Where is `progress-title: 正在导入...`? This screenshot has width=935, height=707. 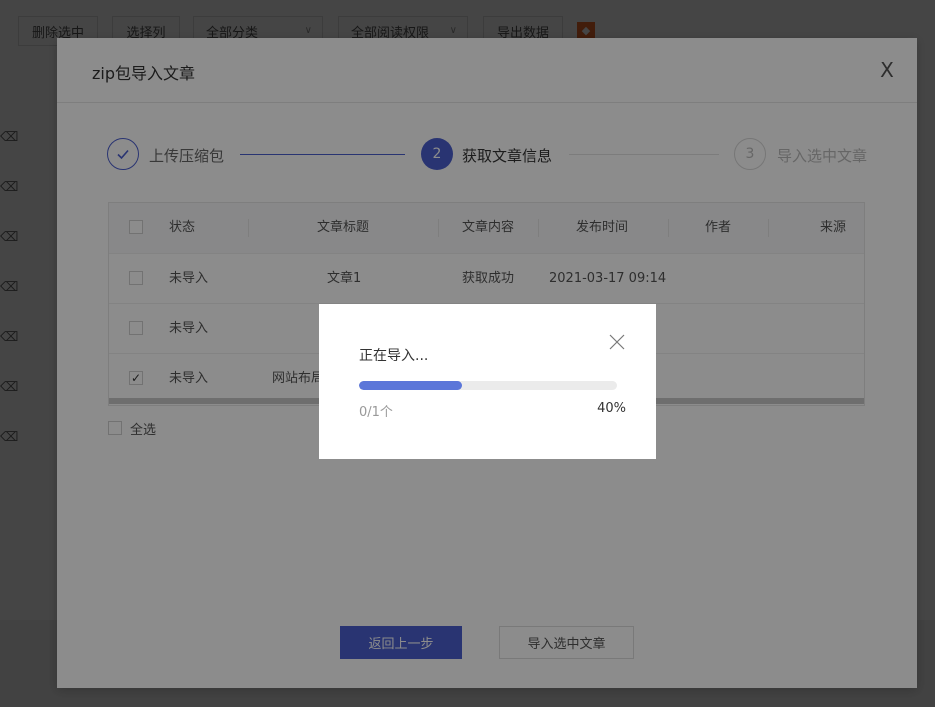
progress-title: 正在导入... is located at coordinates (394, 356).